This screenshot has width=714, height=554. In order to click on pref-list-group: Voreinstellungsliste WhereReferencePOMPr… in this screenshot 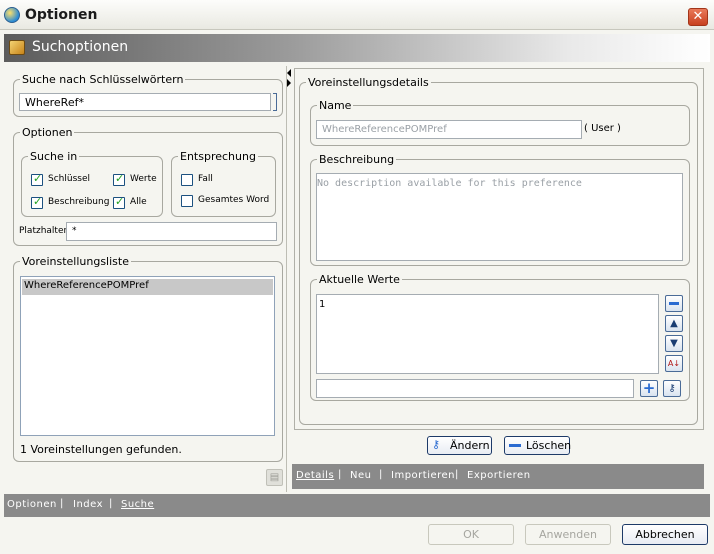, I will do `click(148, 358)`.